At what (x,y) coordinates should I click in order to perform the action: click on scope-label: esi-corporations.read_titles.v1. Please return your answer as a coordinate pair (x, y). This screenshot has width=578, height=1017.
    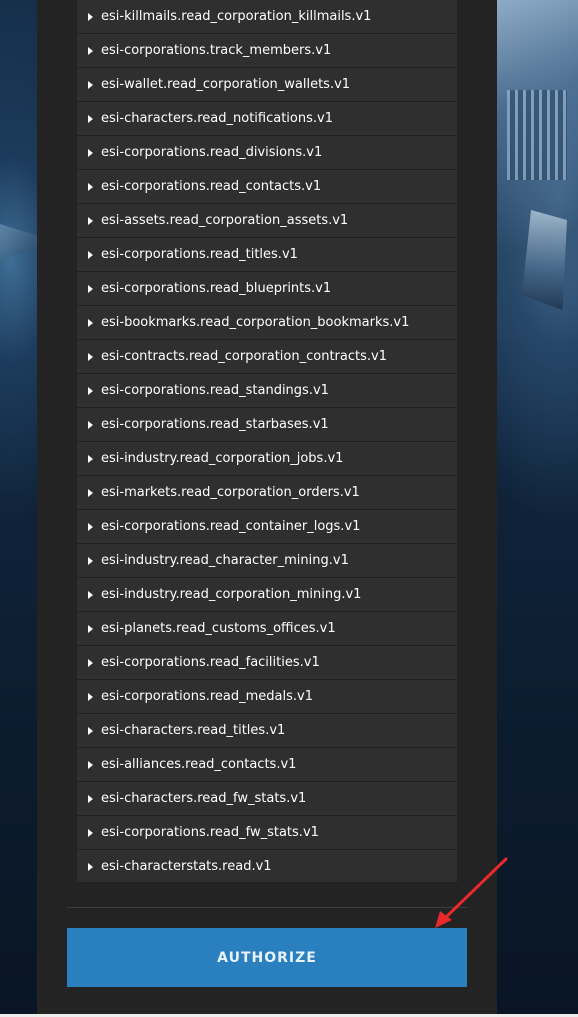
    Looking at the image, I should click on (199, 254).